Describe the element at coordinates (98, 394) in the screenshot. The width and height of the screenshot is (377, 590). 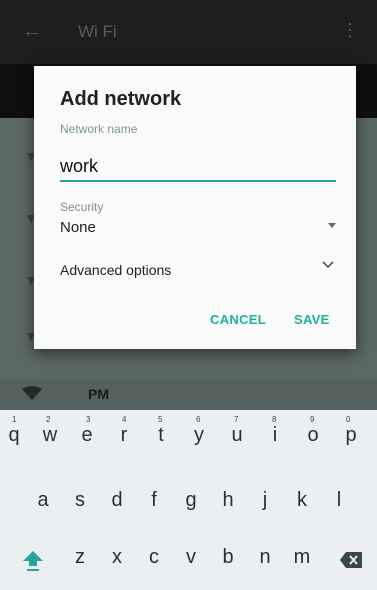
I see `network-row-label: PM` at that location.